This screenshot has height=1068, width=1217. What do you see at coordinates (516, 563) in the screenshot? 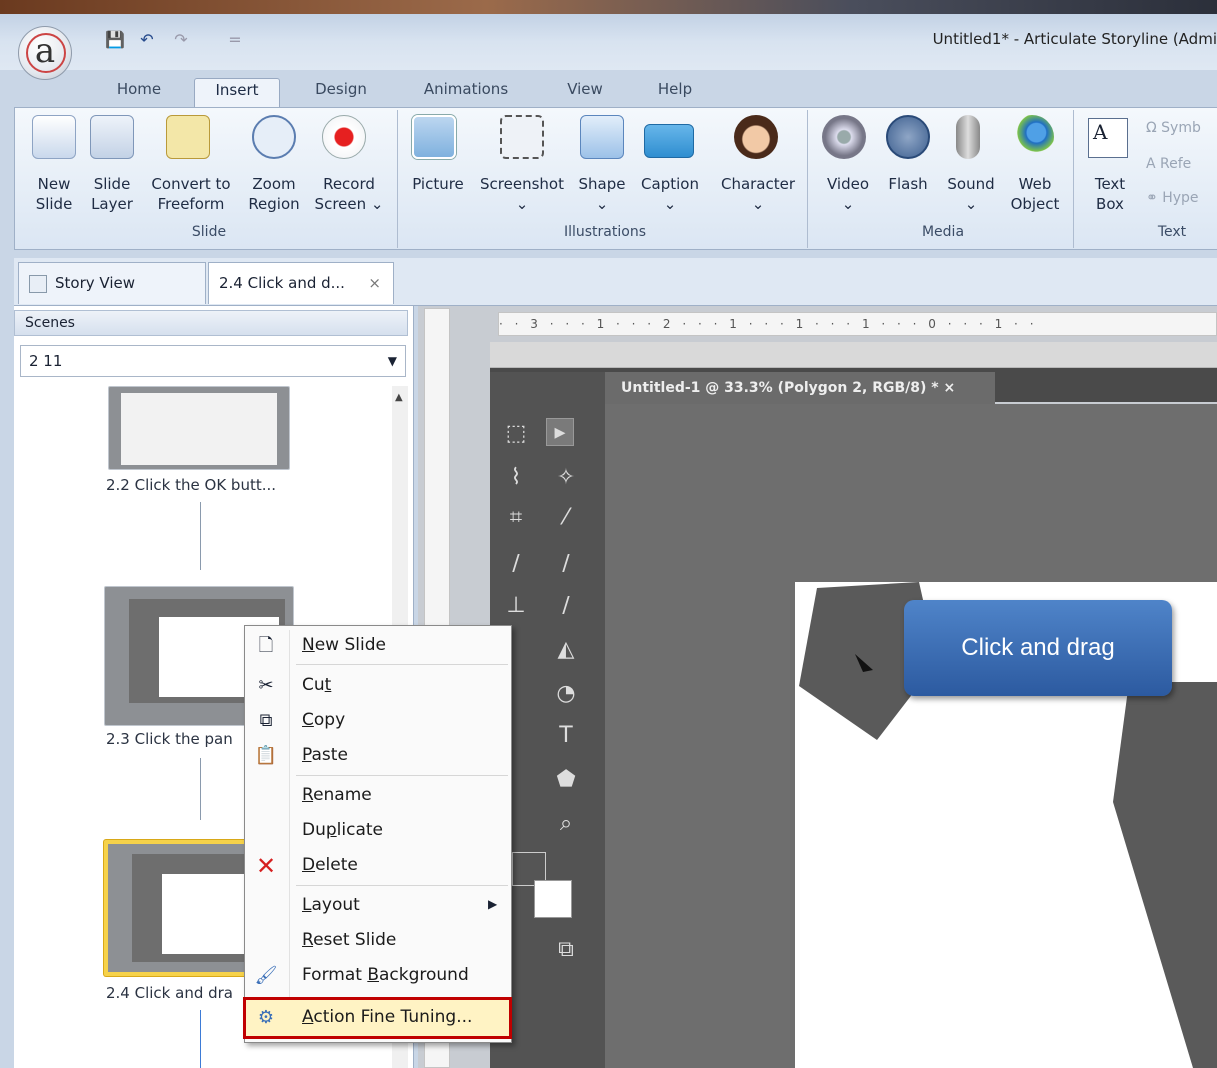
I see `healing-brush-icon: ∕` at bounding box center [516, 563].